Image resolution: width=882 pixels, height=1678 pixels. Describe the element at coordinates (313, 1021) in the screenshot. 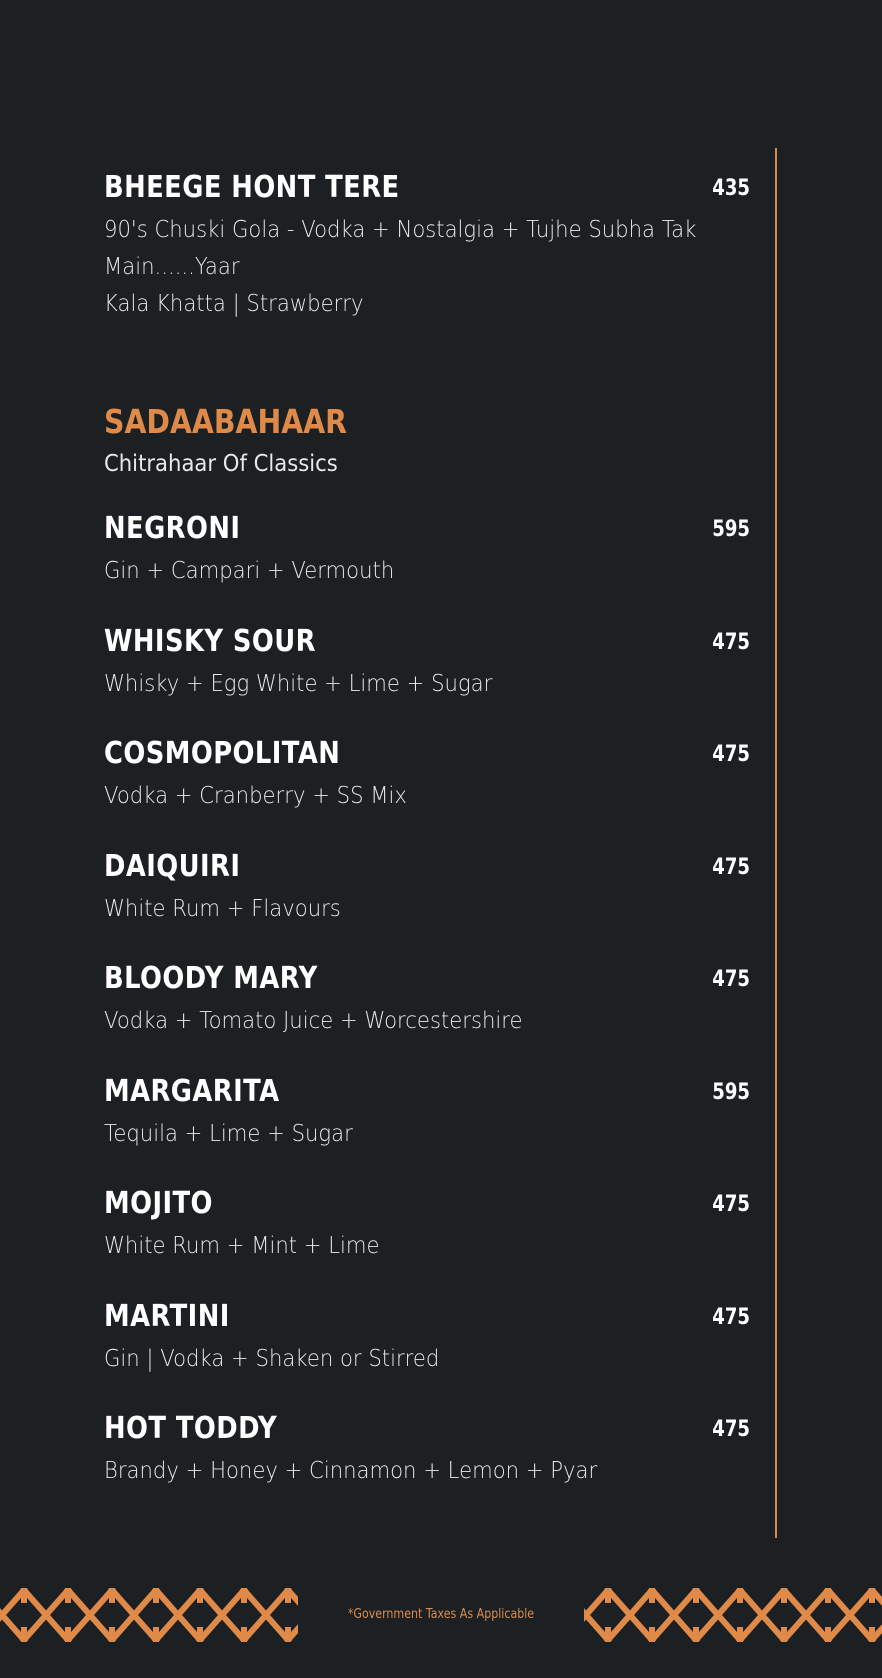

I see `item-description: Vodka + Tomato Juice + Worcestershire` at that location.